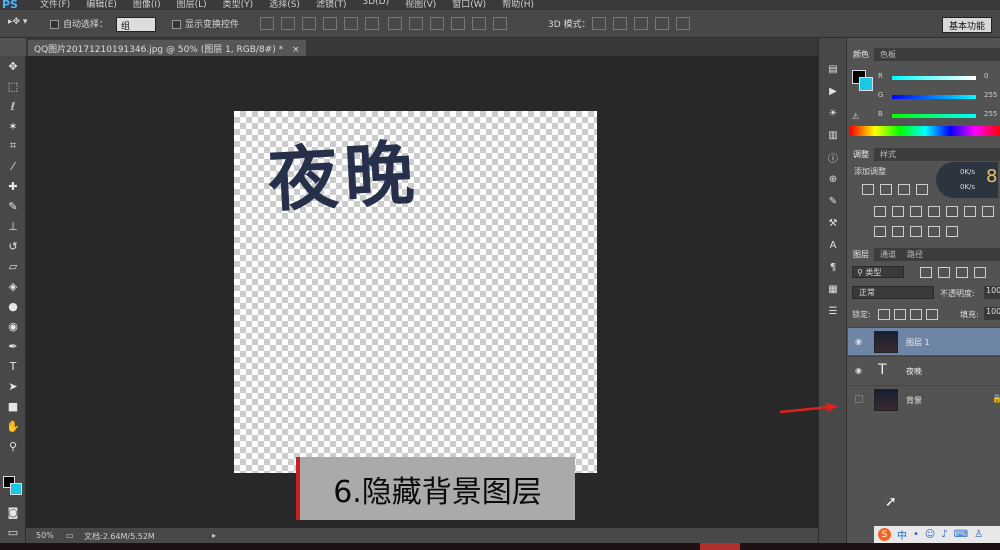 This screenshot has width=1000, height=550. Describe the element at coordinates (833, 267) in the screenshot. I see `paragraph-icon: ¶` at that location.